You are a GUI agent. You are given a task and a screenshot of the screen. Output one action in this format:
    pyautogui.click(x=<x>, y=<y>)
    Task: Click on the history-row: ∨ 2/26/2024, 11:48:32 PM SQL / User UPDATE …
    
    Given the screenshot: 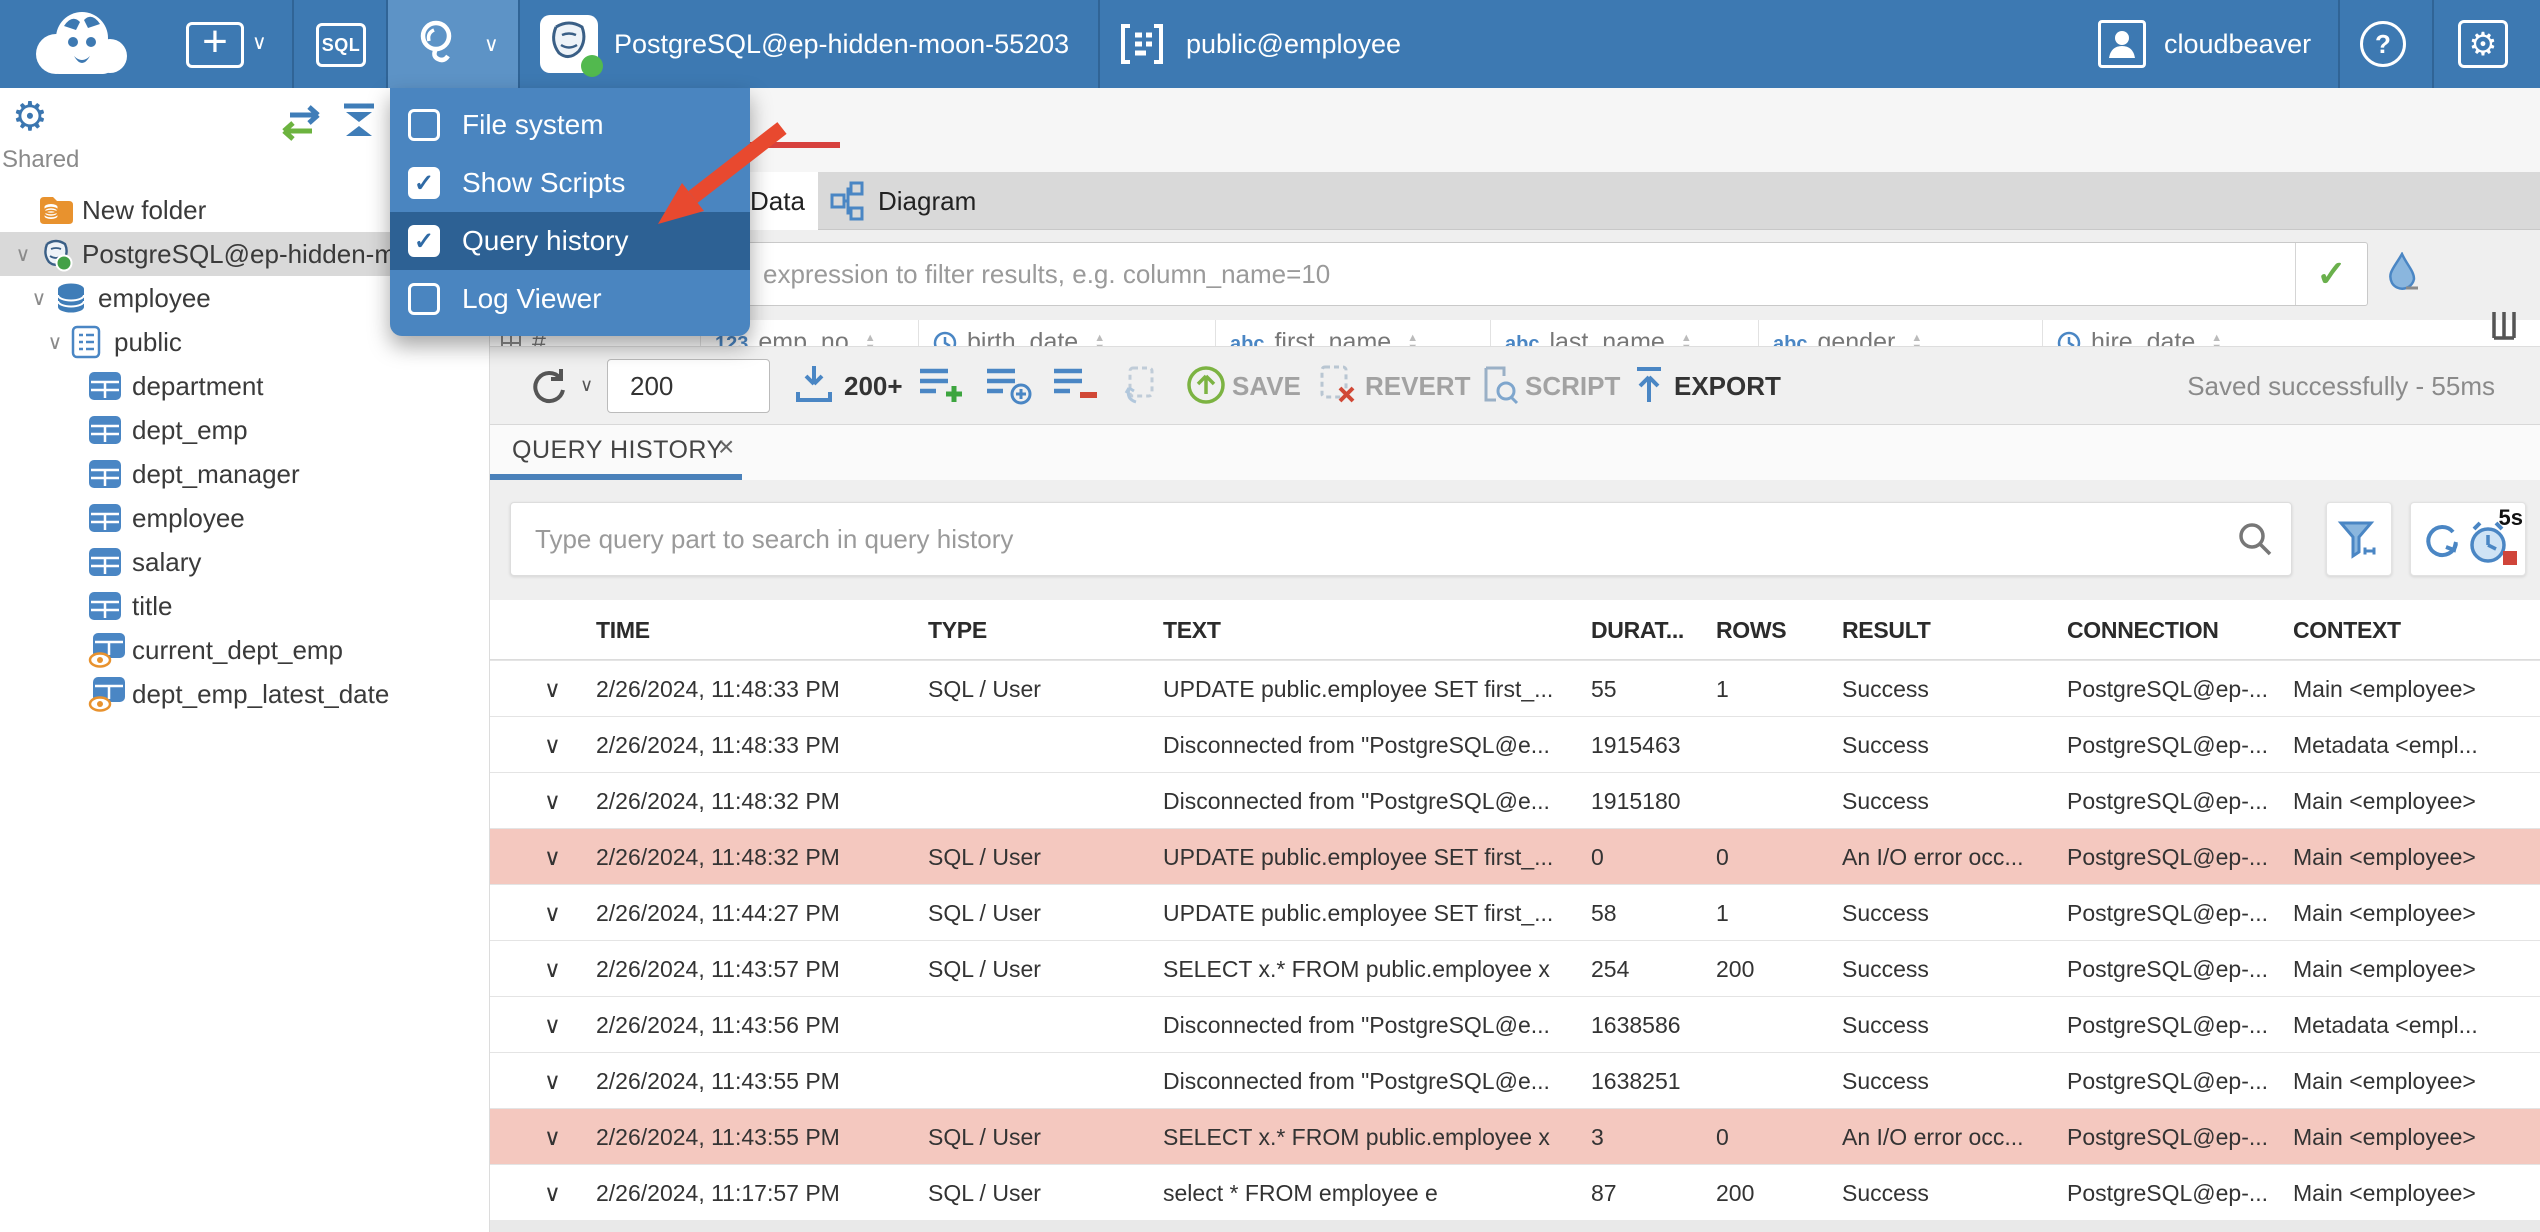 What is the action you would take?
    pyautogui.click(x=1515, y=856)
    